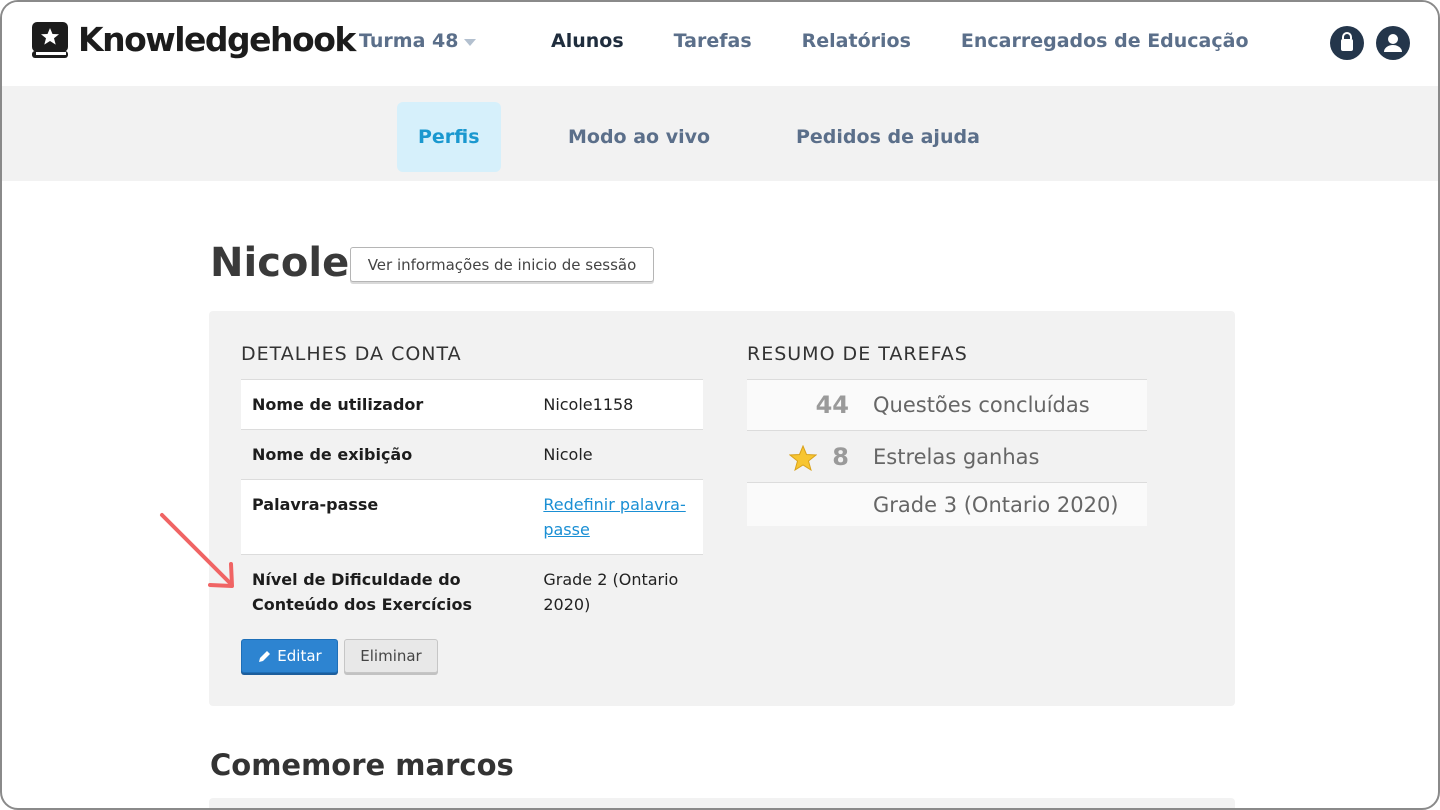  What do you see at coordinates (713, 41) in the screenshot?
I see `nav-tarefas: Tarefas` at bounding box center [713, 41].